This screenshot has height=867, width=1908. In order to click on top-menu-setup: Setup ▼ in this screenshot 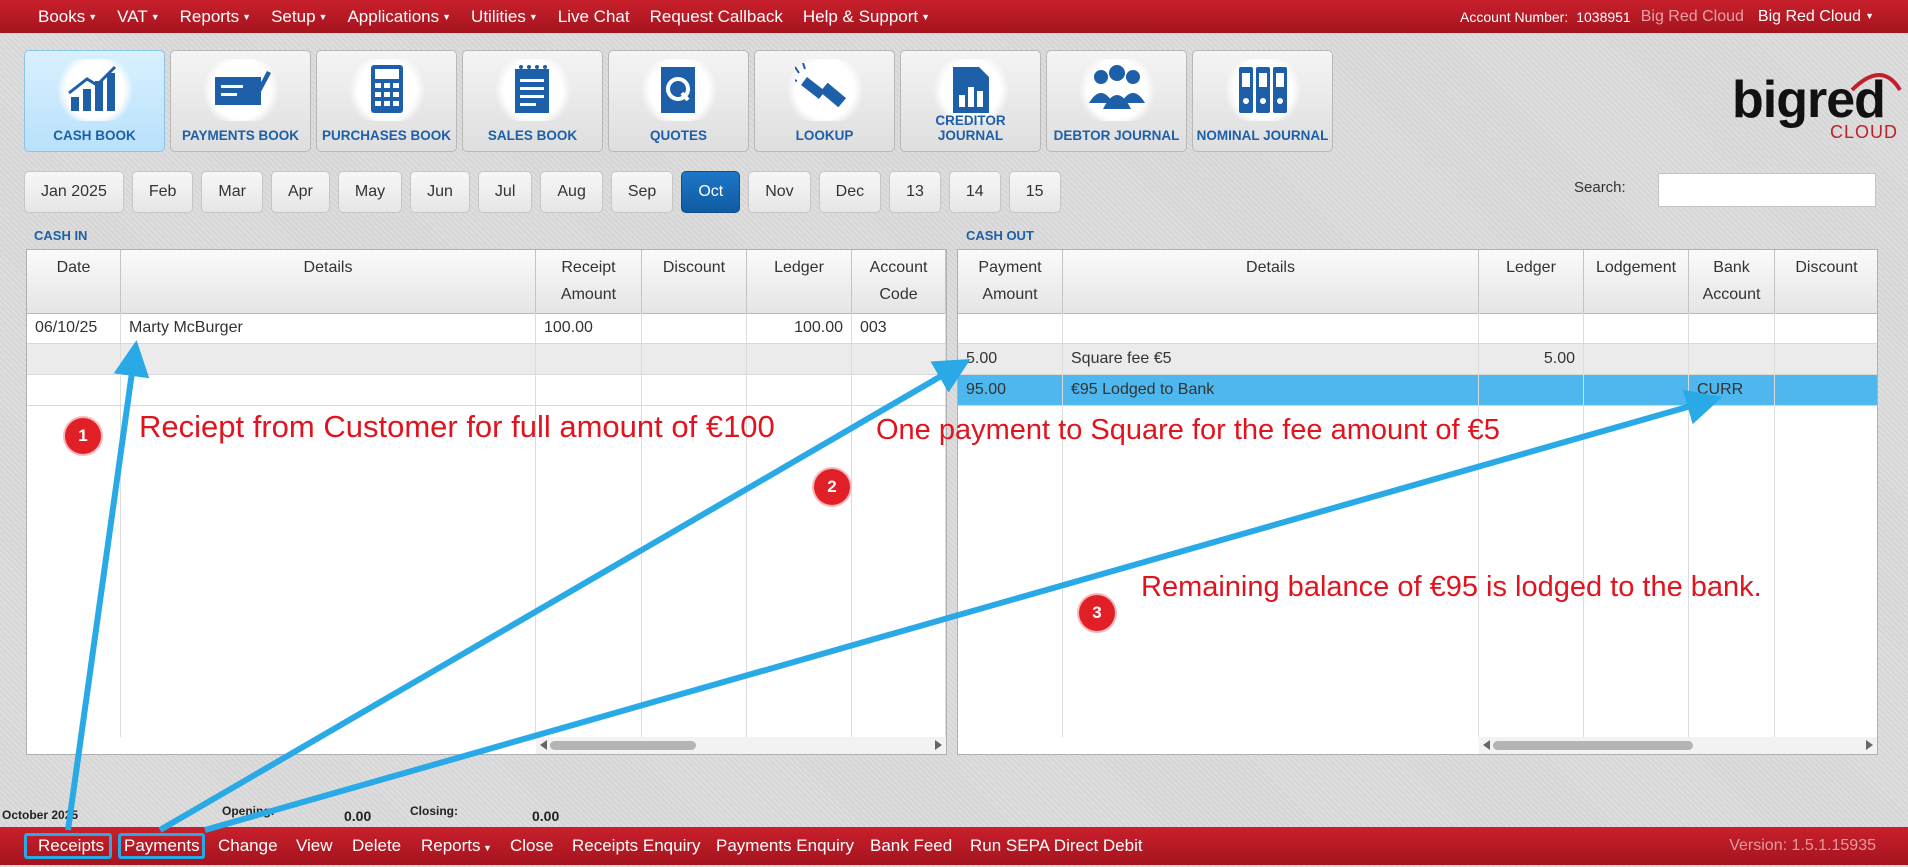, I will do `click(299, 17)`.